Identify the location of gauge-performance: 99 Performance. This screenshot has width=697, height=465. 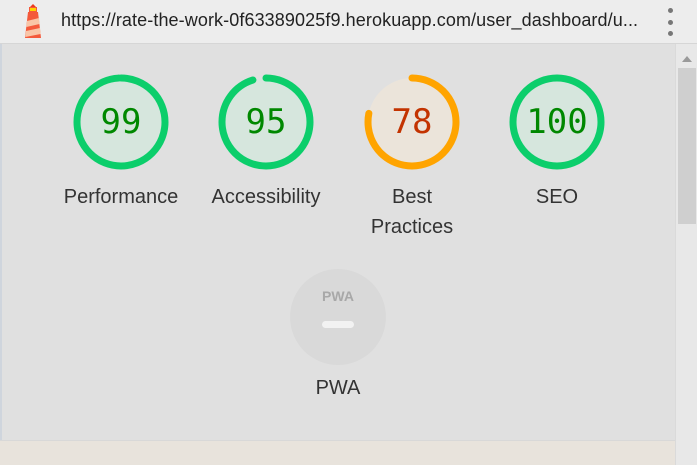
(121, 143).